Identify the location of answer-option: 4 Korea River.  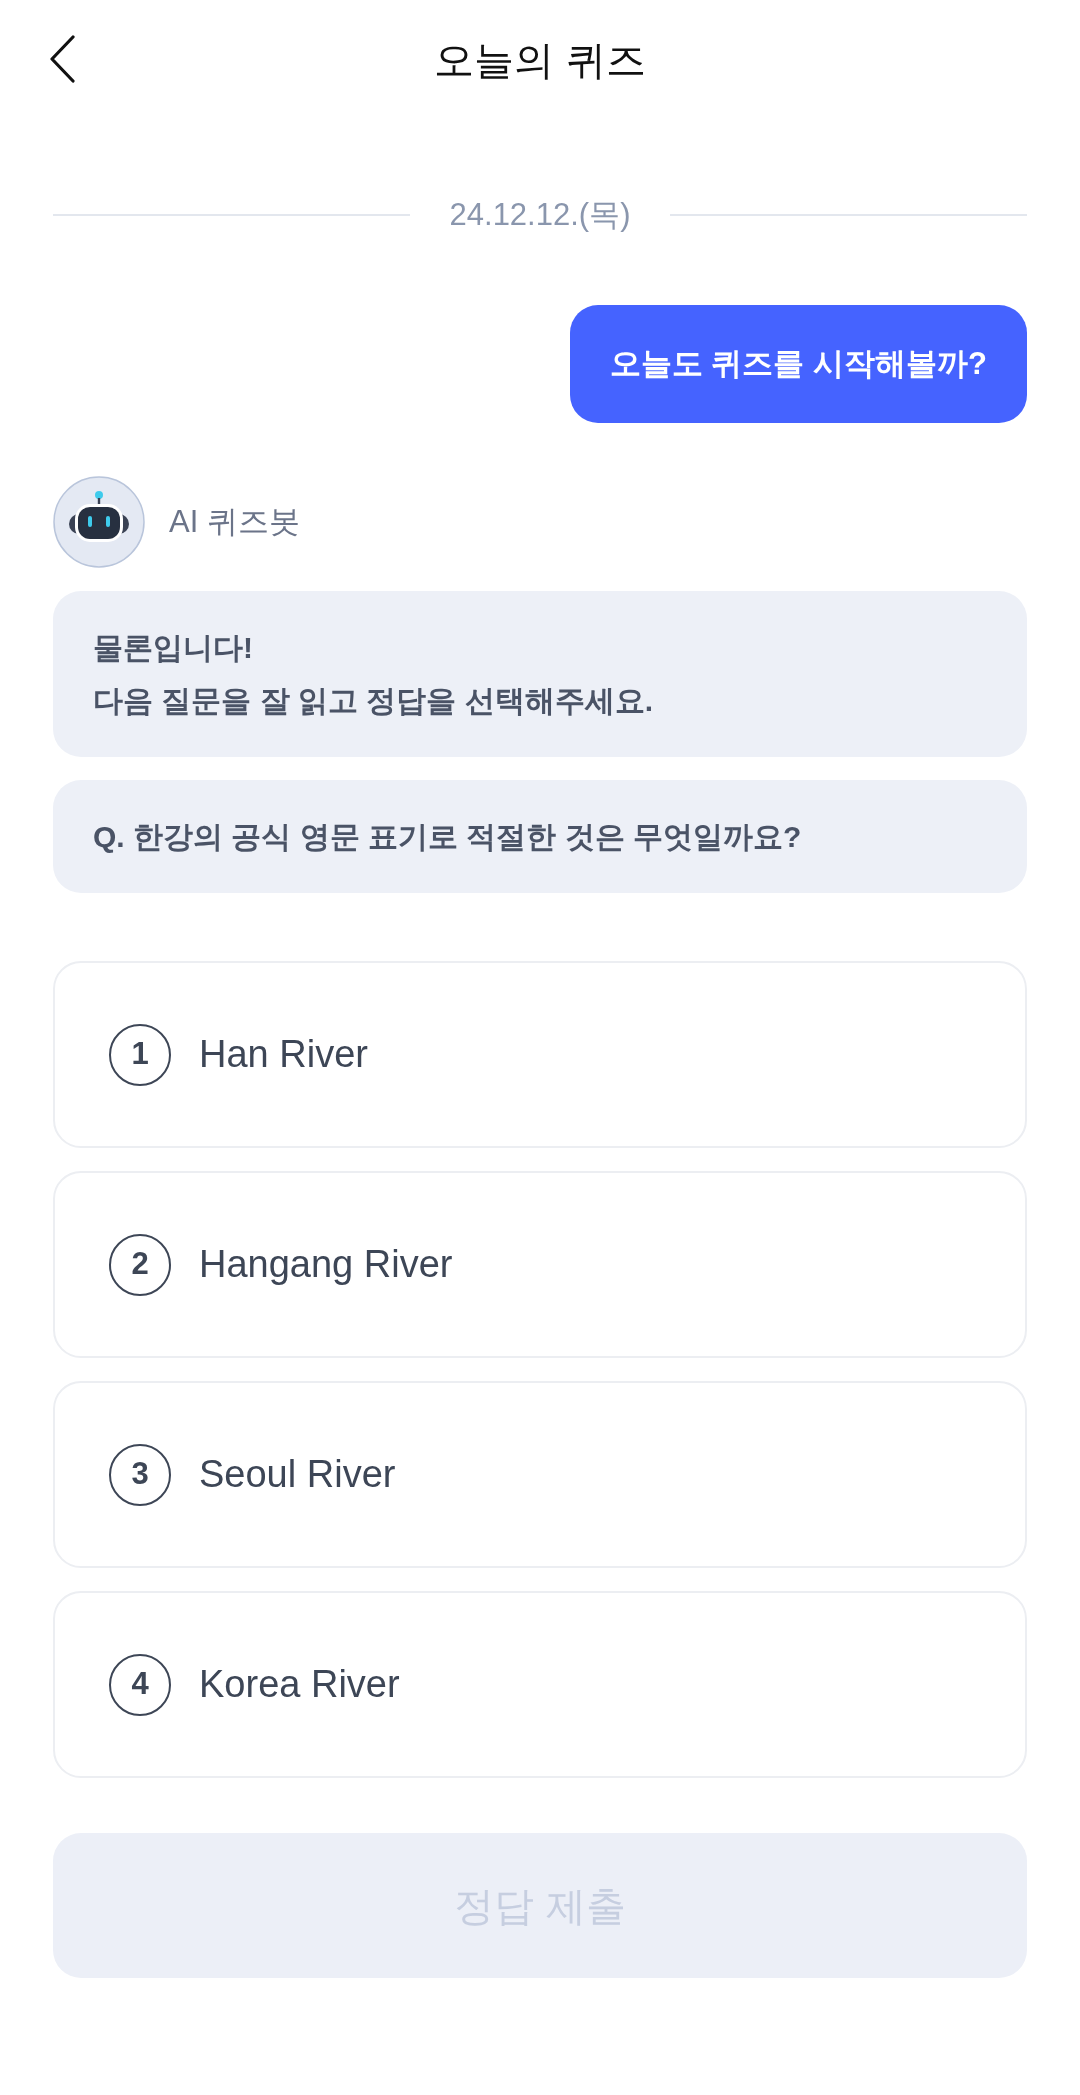
(540, 1684).